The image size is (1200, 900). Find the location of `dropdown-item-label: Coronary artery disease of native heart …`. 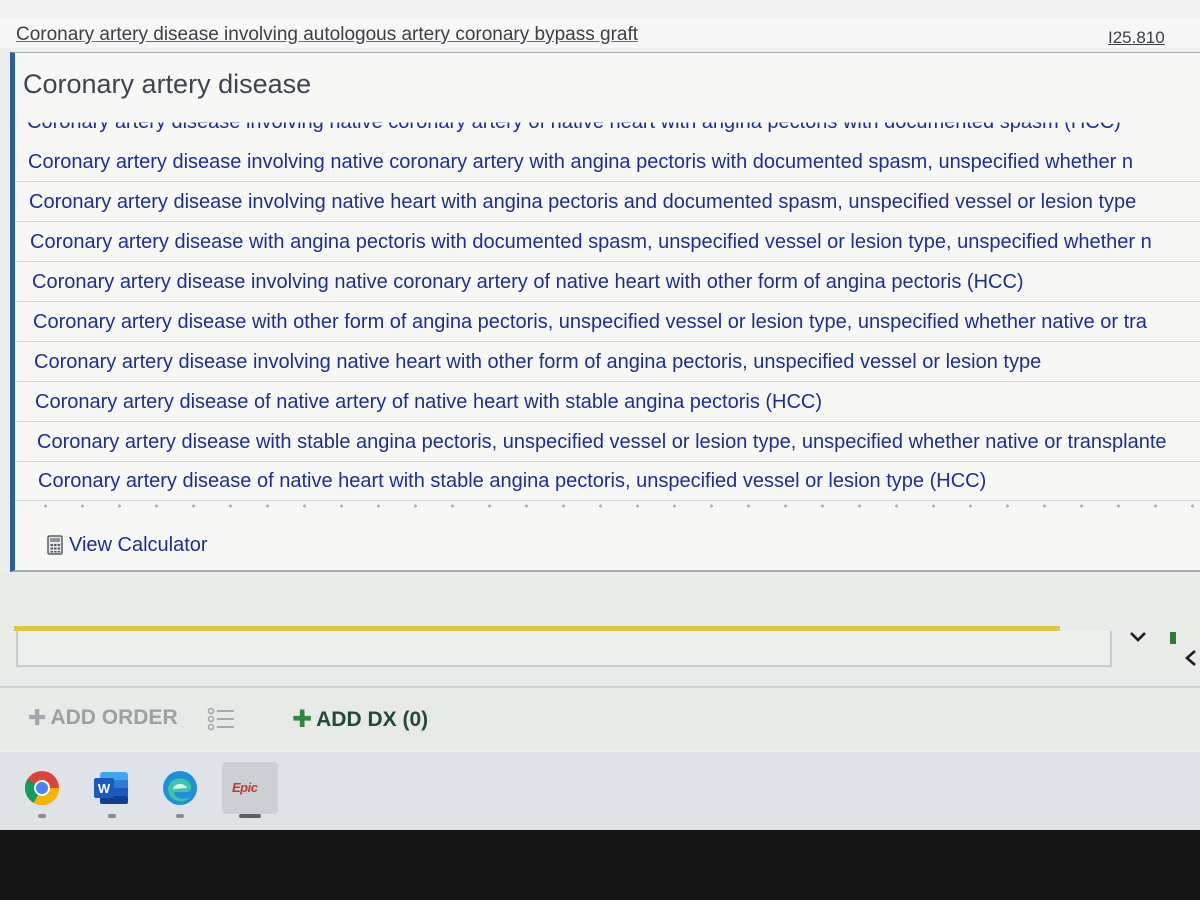

dropdown-item-label: Coronary artery disease of native heart … is located at coordinates (512, 481).